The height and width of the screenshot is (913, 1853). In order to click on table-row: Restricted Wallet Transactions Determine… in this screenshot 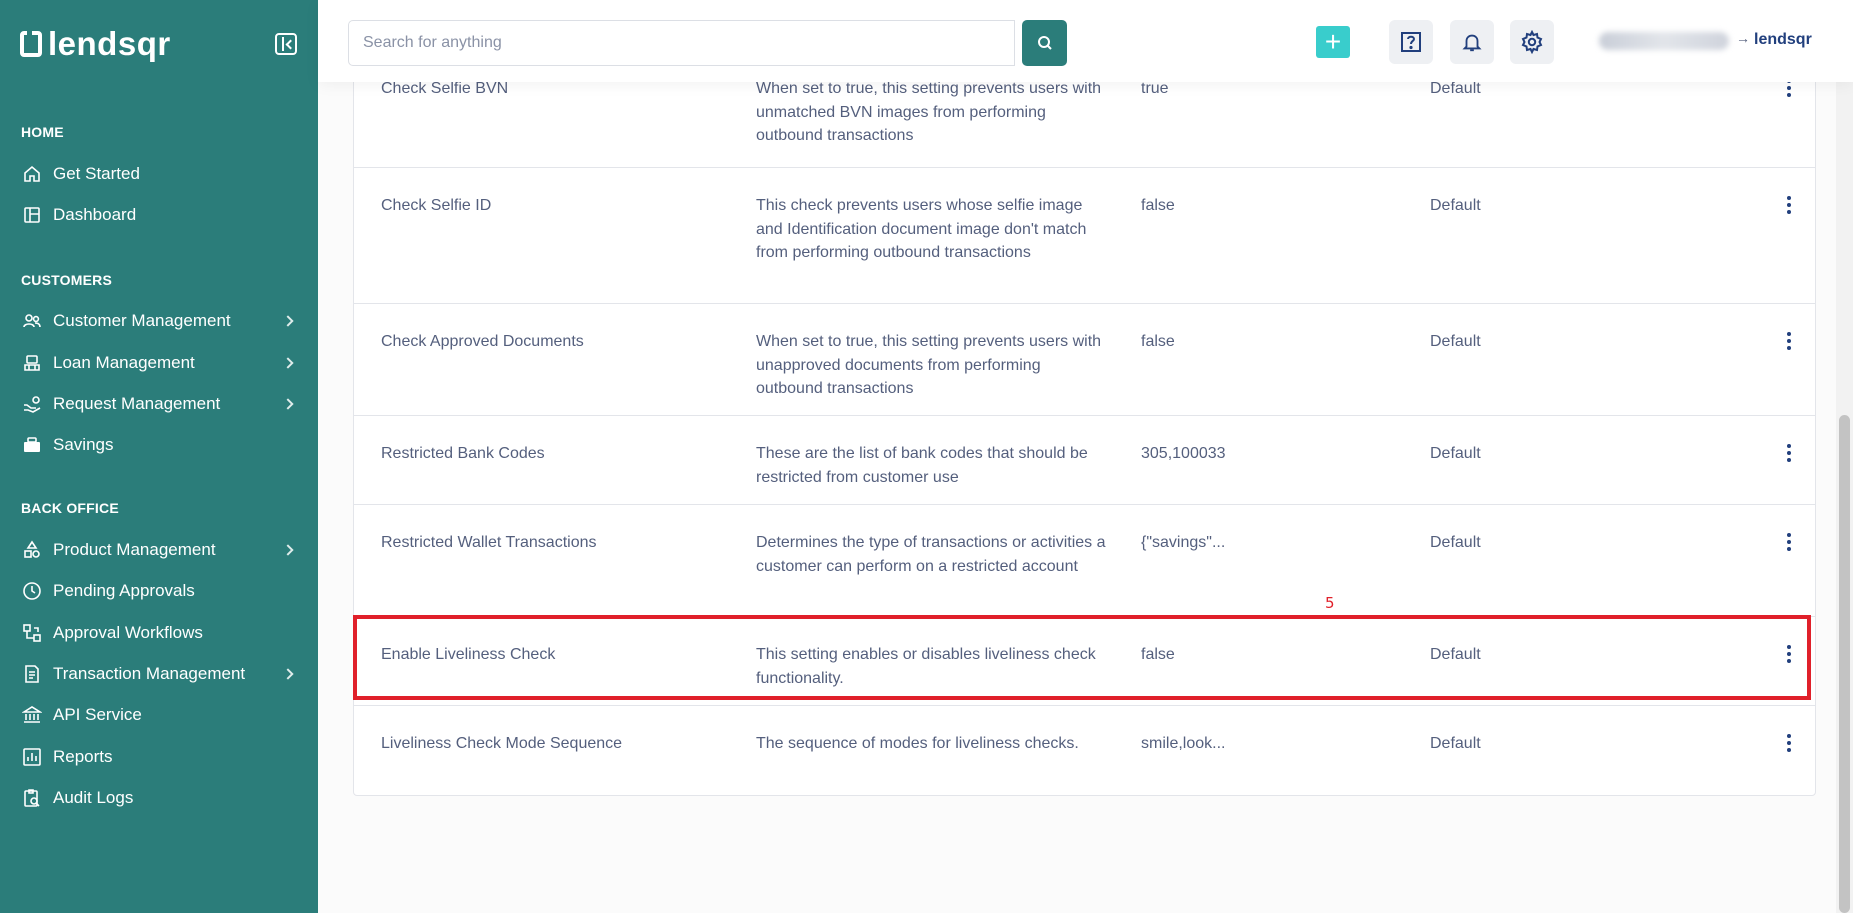, I will do `click(1084, 561)`.